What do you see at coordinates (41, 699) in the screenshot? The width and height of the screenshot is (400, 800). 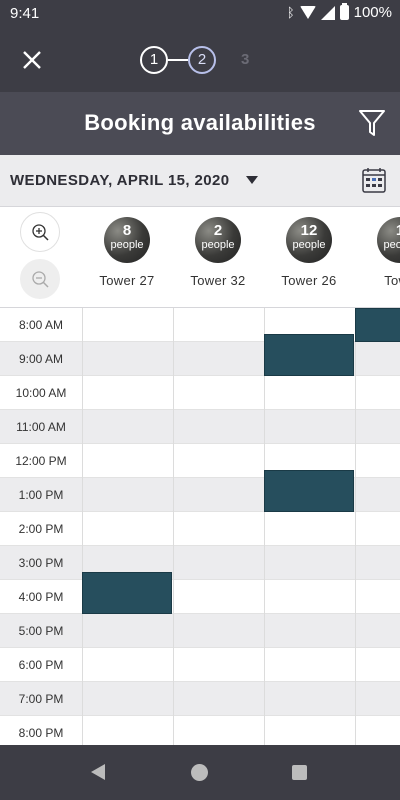 I see `time-label: 7:00 PM` at bounding box center [41, 699].